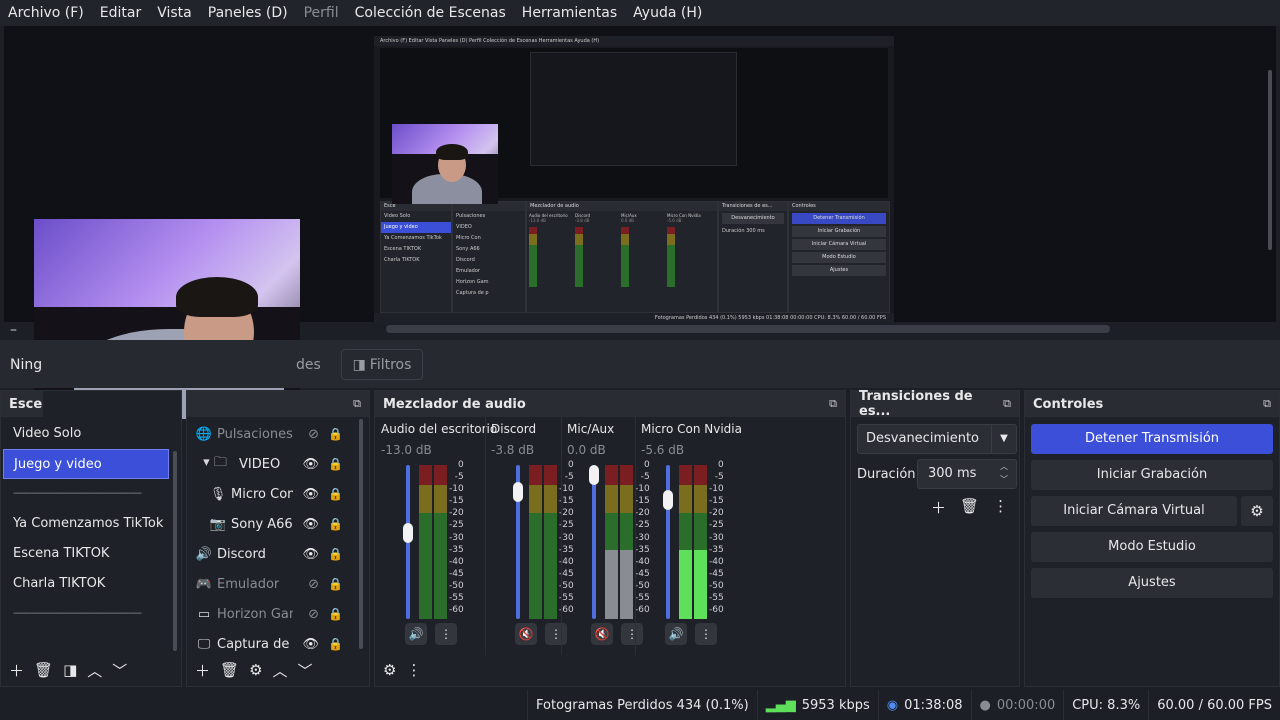  I want to click on zoom-out-icon: –, so click(13, 330).